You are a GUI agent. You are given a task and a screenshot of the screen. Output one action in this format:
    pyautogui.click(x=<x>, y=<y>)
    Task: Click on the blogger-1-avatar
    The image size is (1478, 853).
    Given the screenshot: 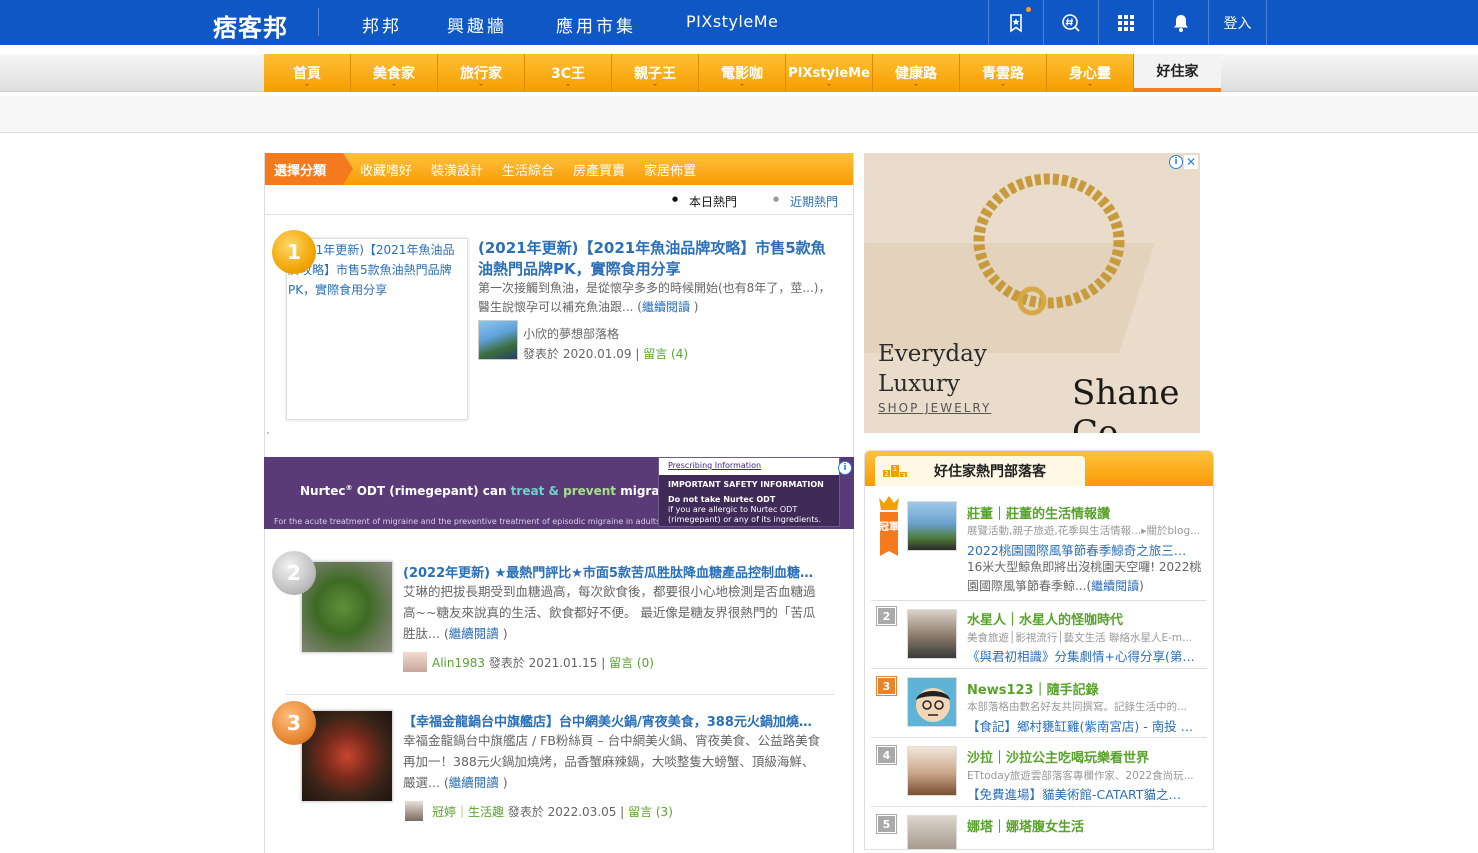 What is the action you would take?
    pyautogui.click(x=932, y=526)
    